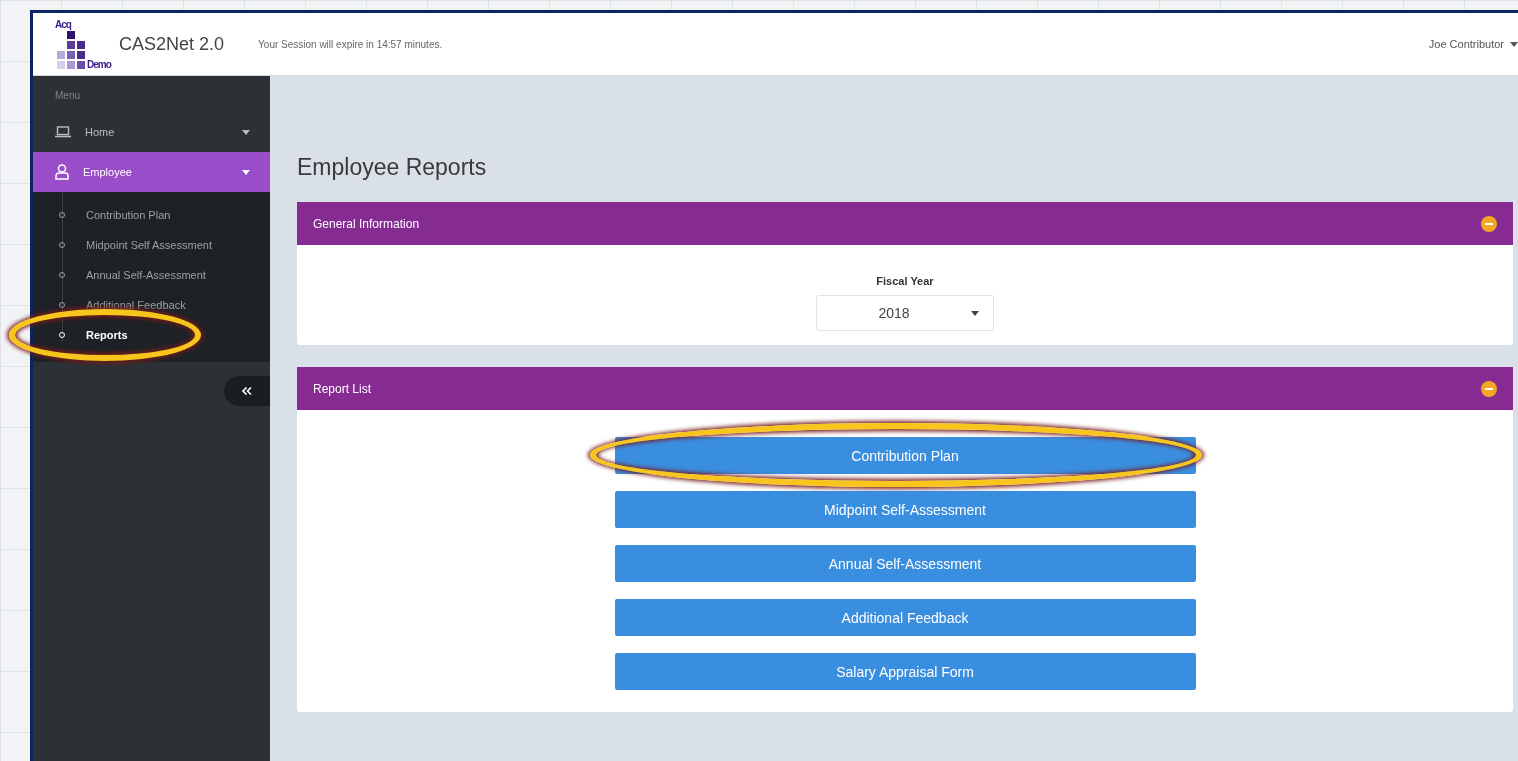 The width and height of the screenshot is (1518, 761). Describe the element at coordinates (350, 44) in the screenshot. I see `session-notice: Your Session will expire in 14:57 minutes.` at that location.